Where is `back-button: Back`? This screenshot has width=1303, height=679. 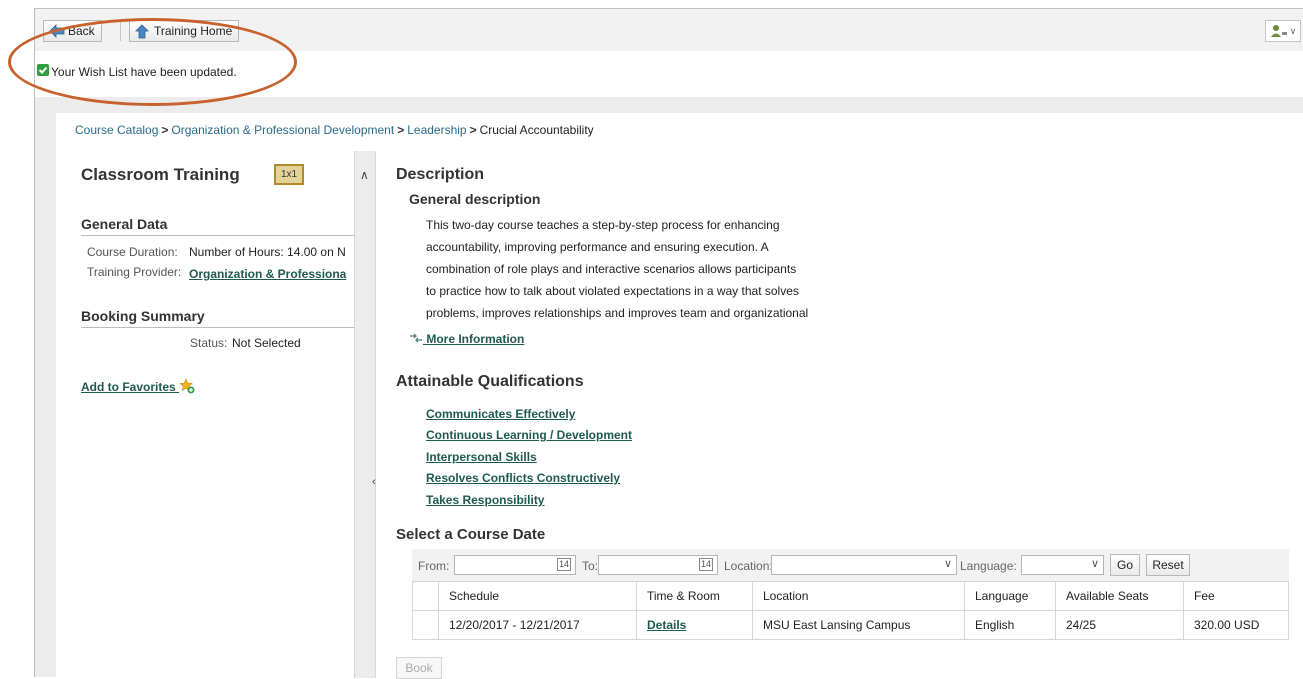 back-button: Back is located at coordinates (72, 31).